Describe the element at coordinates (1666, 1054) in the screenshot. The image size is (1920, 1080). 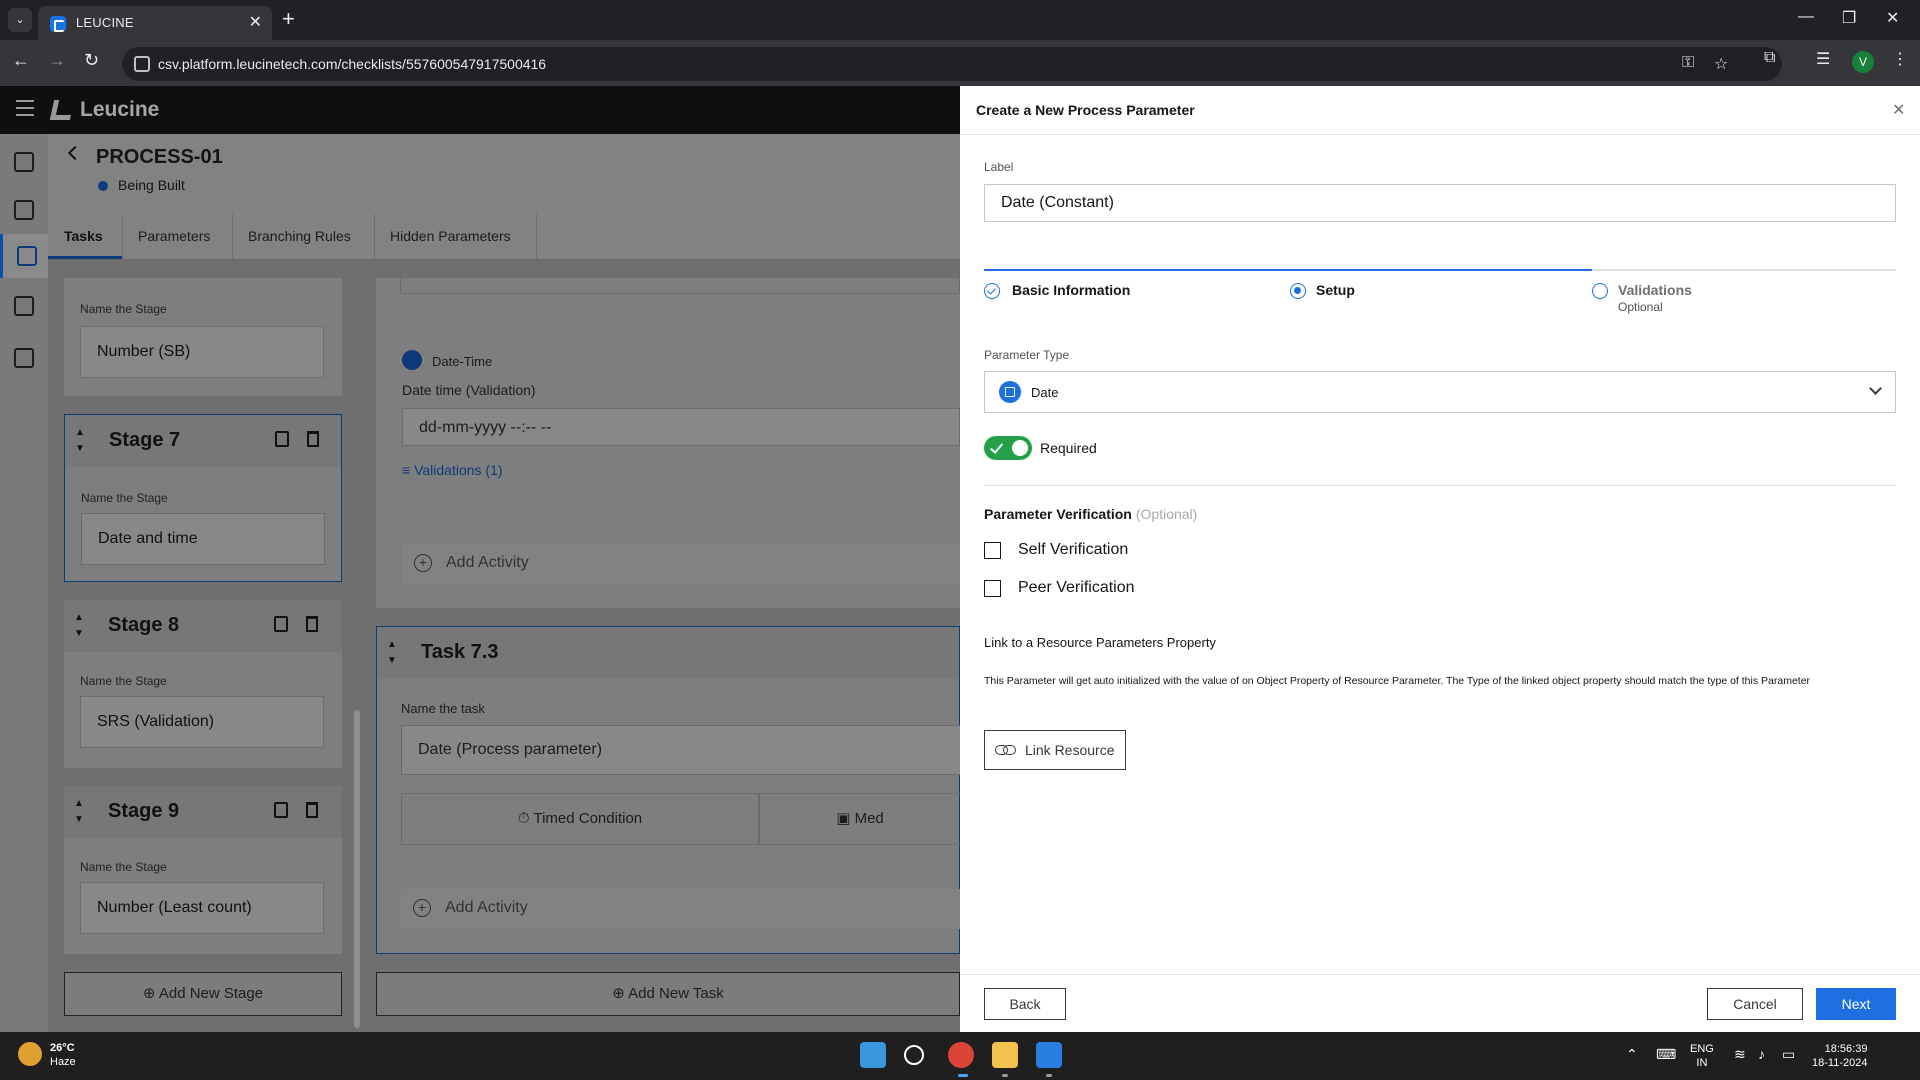
I see `tray-notification-icon: ⌨` at that location.